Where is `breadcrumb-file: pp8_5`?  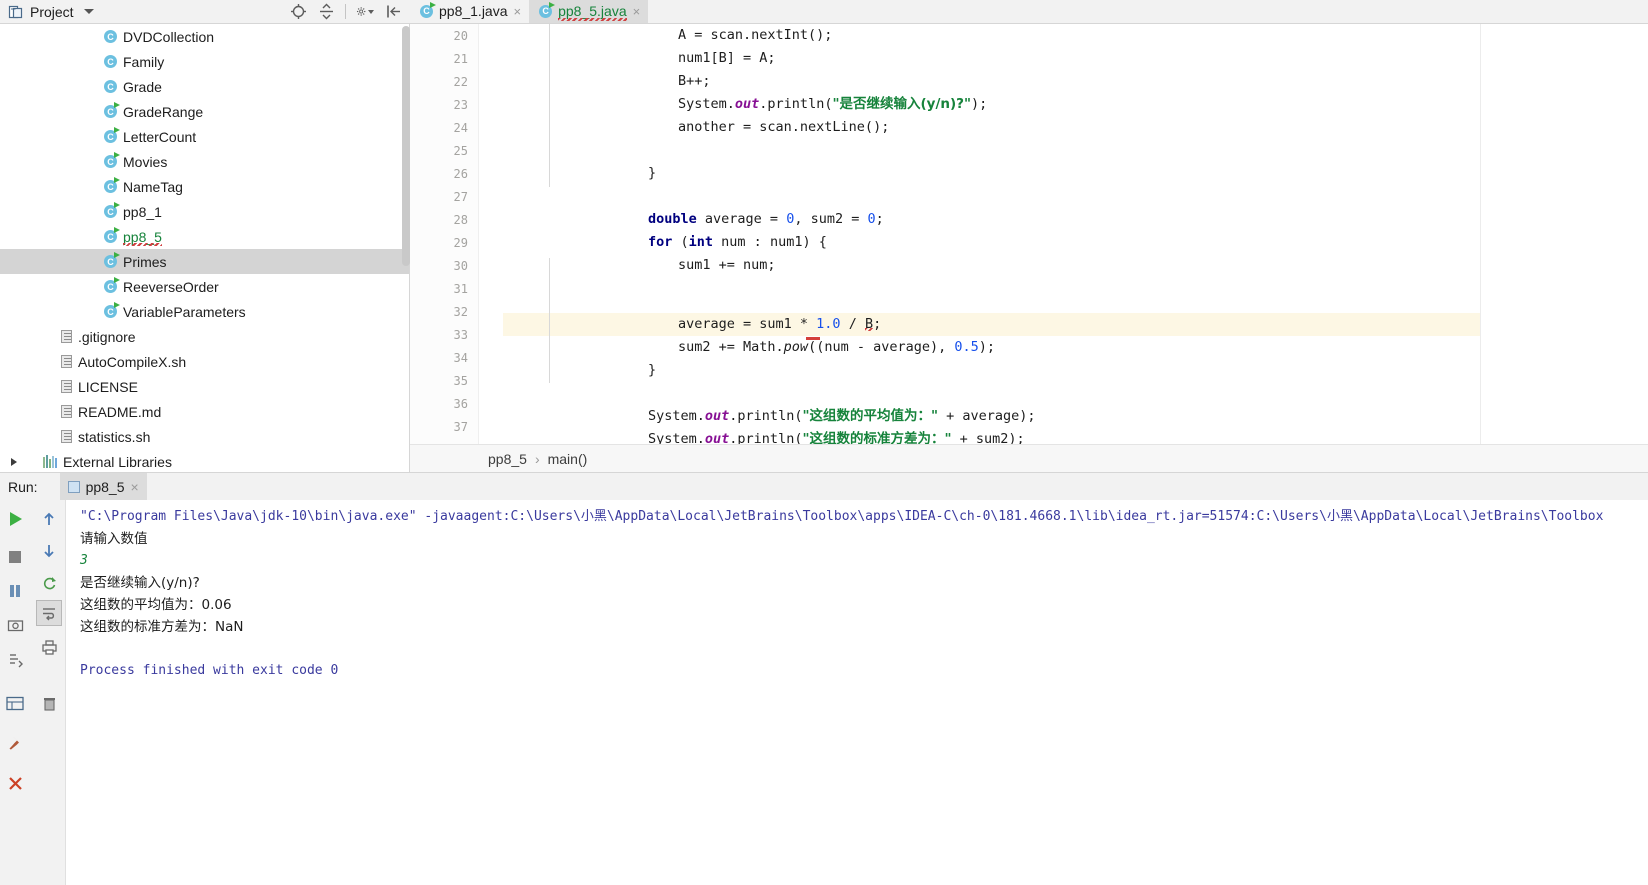 breadcrumb-file: pp8_5 is located at coordinates (507, 459).